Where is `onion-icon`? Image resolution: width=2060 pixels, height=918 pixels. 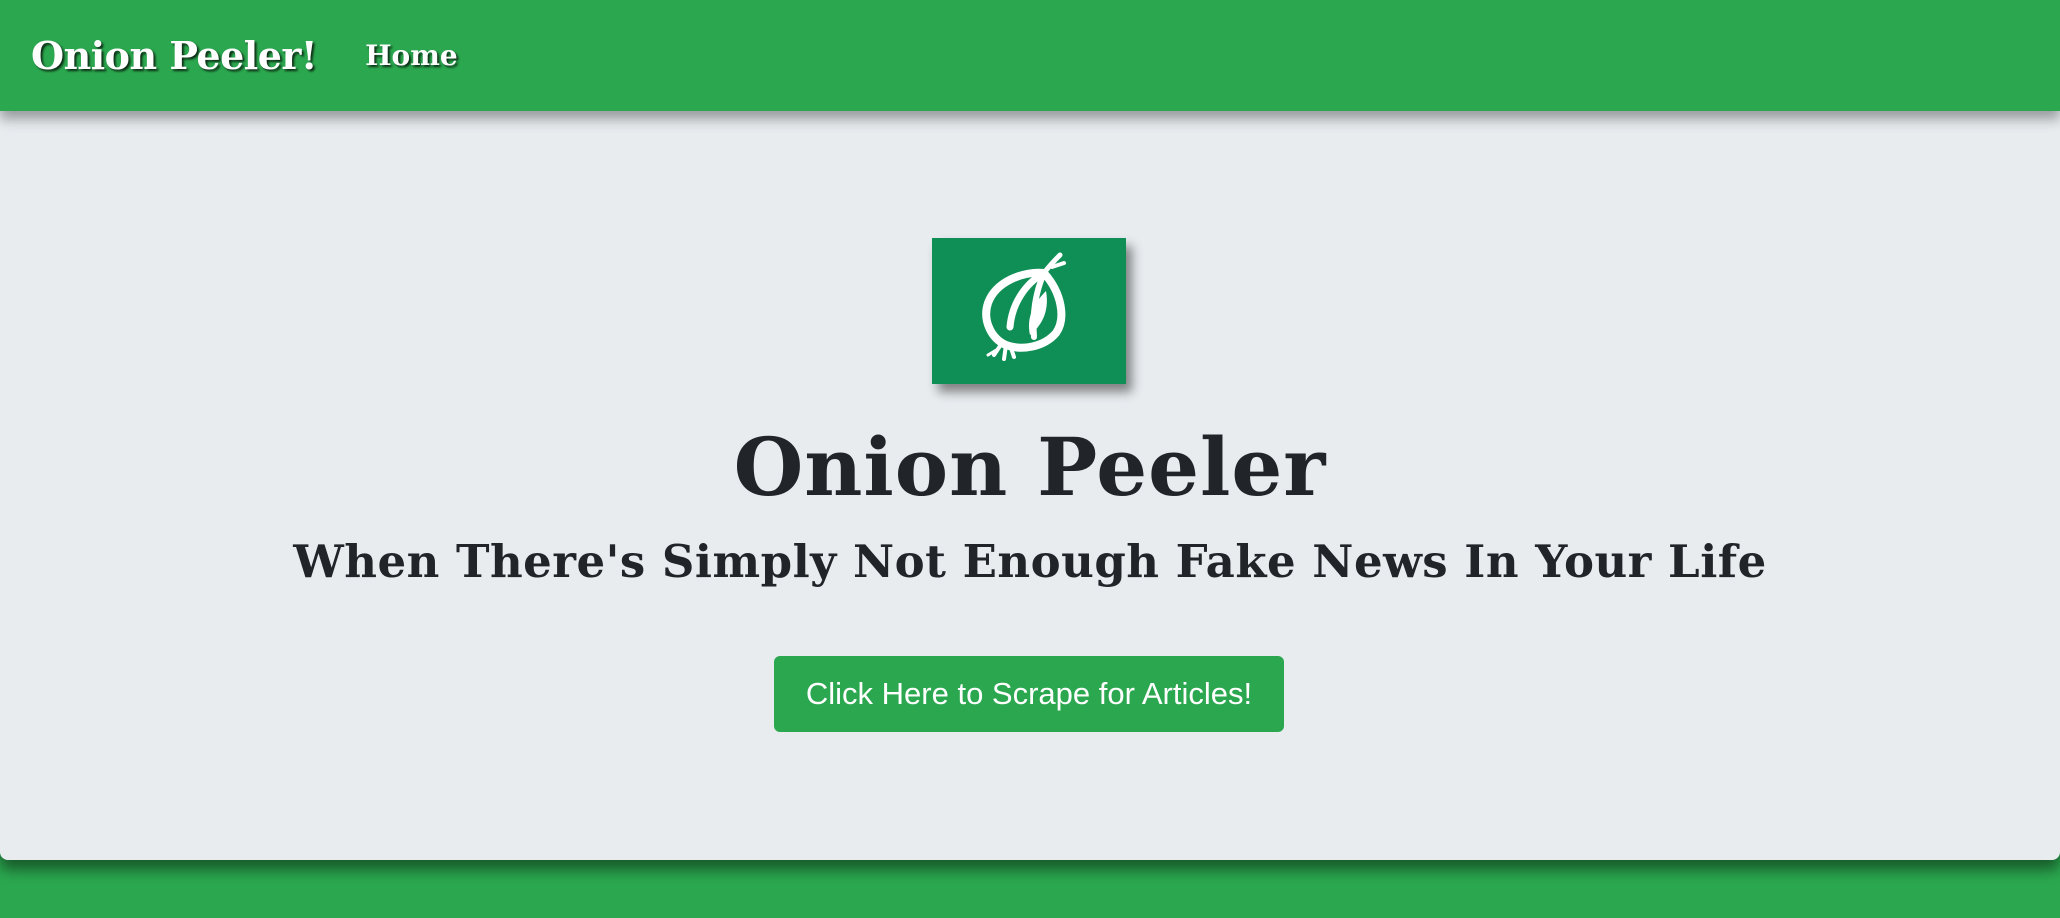
onion-icon is located at coordinates (1024, 306).